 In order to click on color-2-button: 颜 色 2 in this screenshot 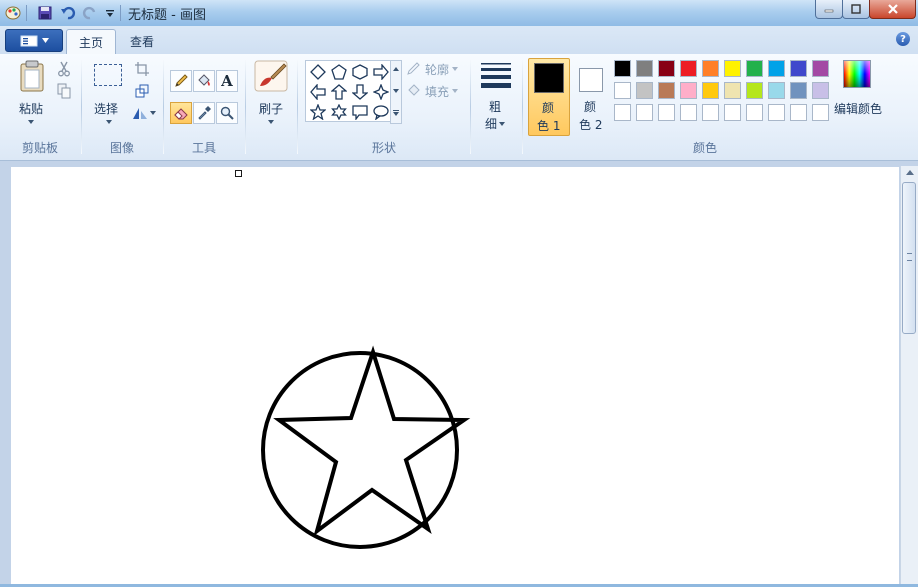, I will do `click(591, 96)`.